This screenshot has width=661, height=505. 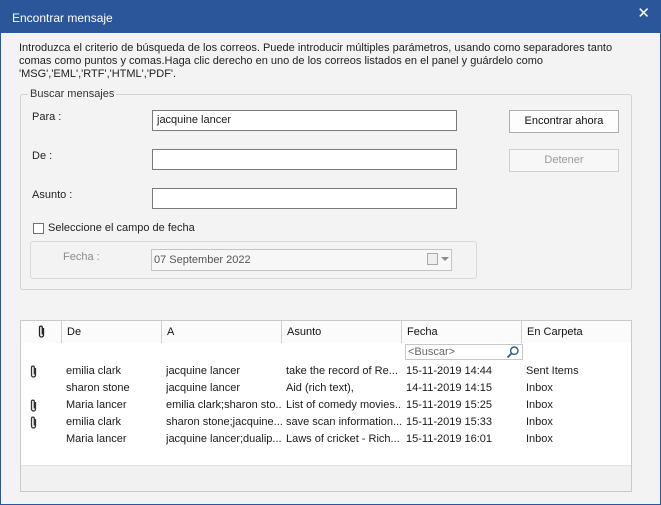 I want to click on fecha-label: Fecha :, so click(x=81, y=257).